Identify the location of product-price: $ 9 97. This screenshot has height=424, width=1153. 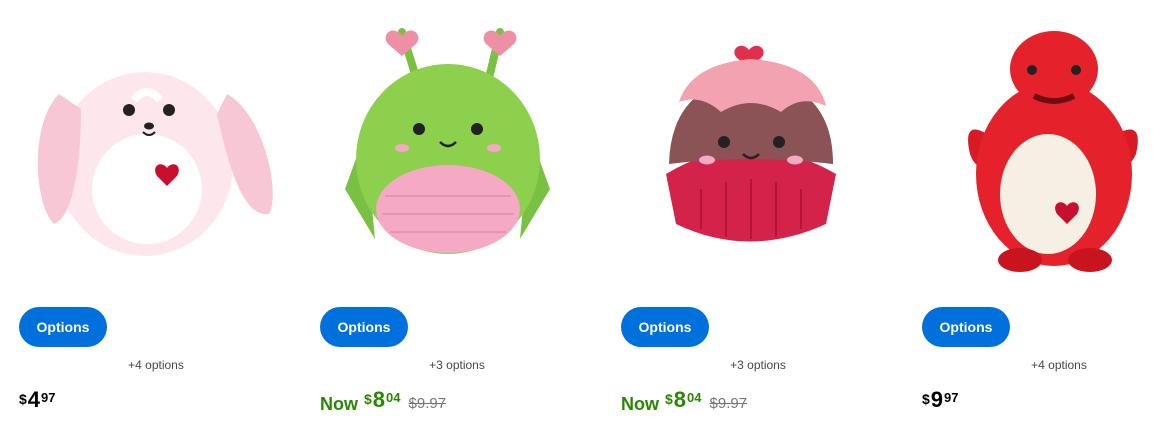
(940, 401).